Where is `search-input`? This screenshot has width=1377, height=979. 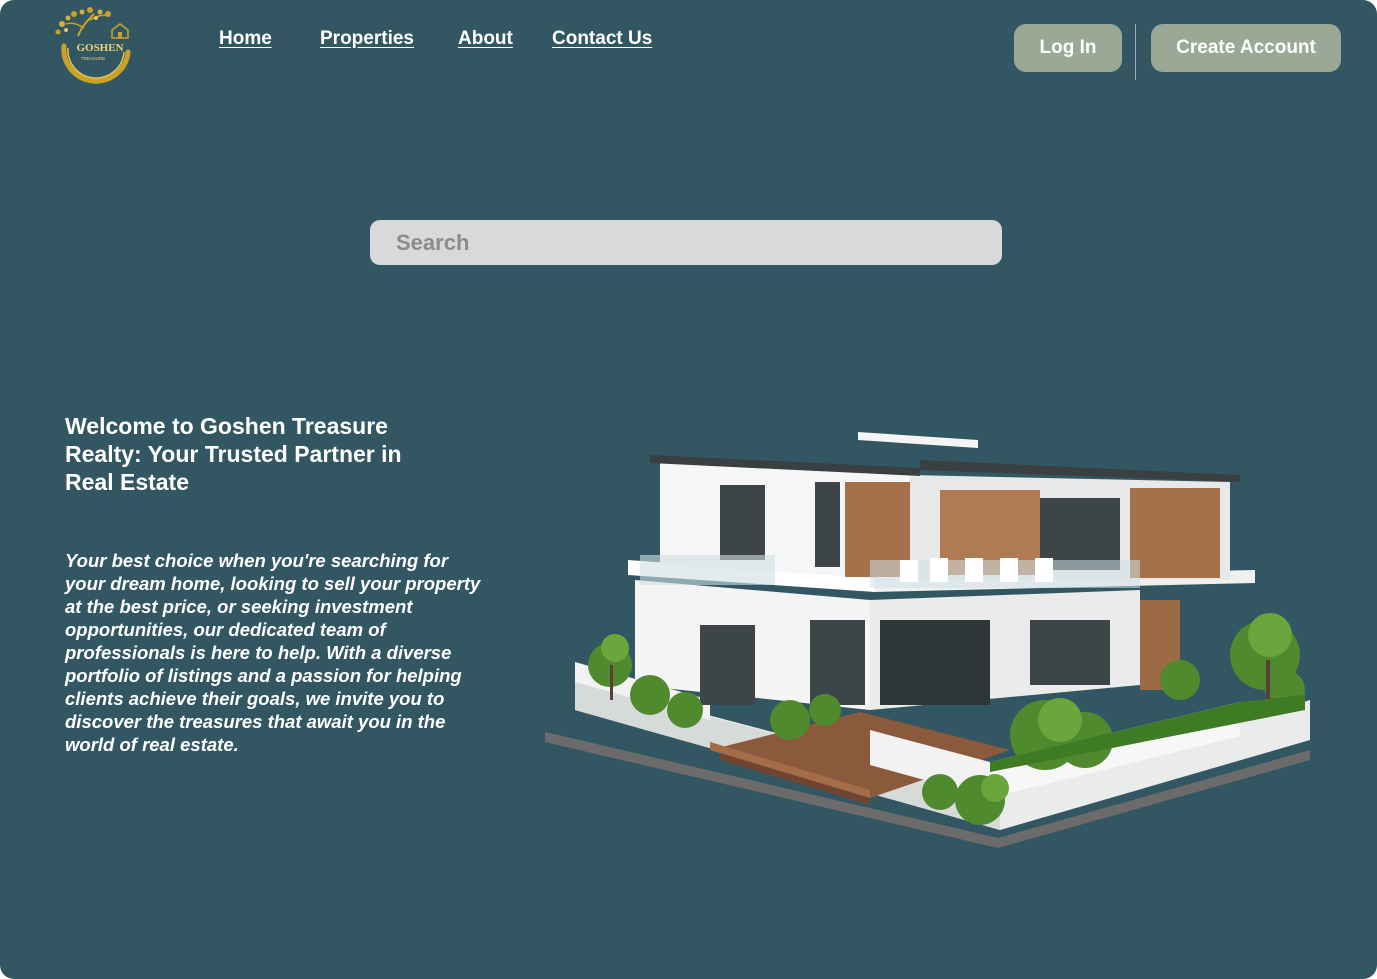
search-input is located at coordinates (686, 242).